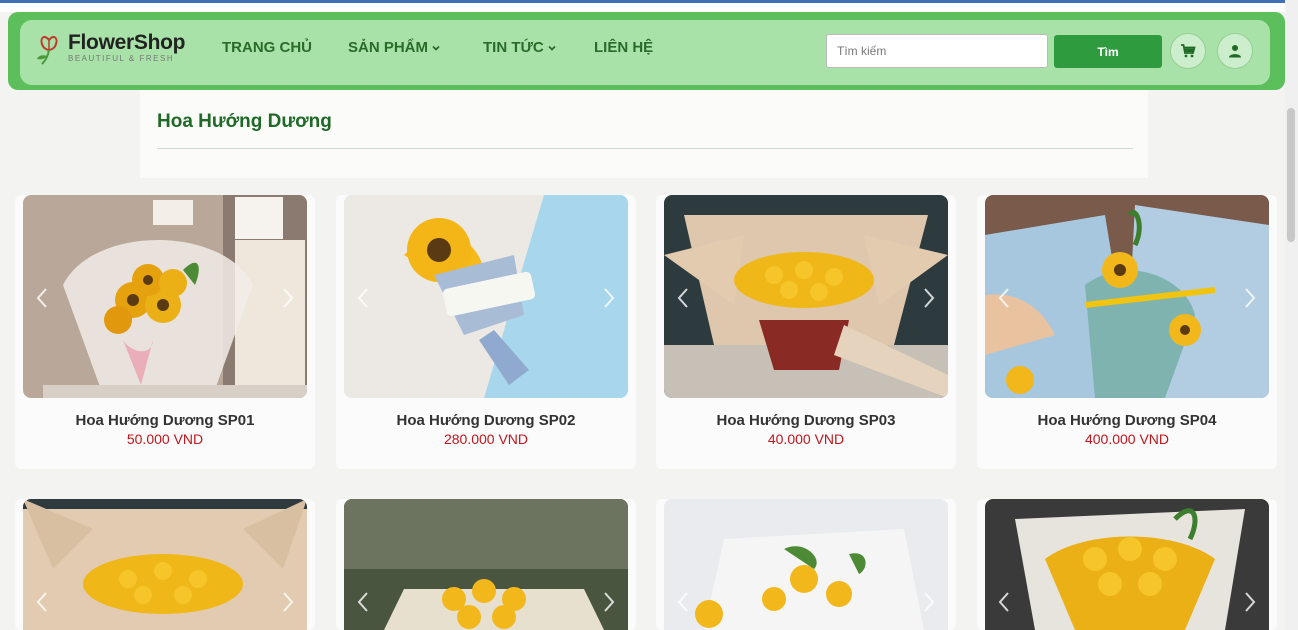 The height and width of the screenshot is (630, 1298). What do you see at coordinates (47, 50) in the screenshot?
I see `flower-logo-icon` at bounding box center [47, 50].